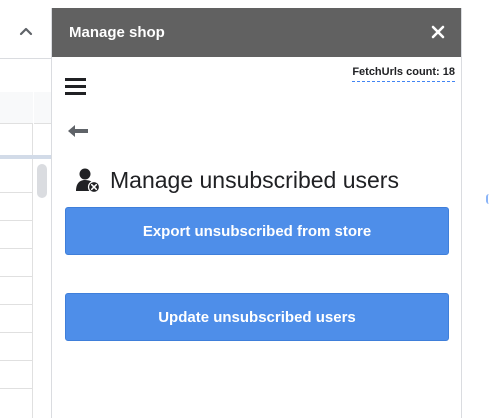  I want to click on user-remove-icon, so click(88, 180).